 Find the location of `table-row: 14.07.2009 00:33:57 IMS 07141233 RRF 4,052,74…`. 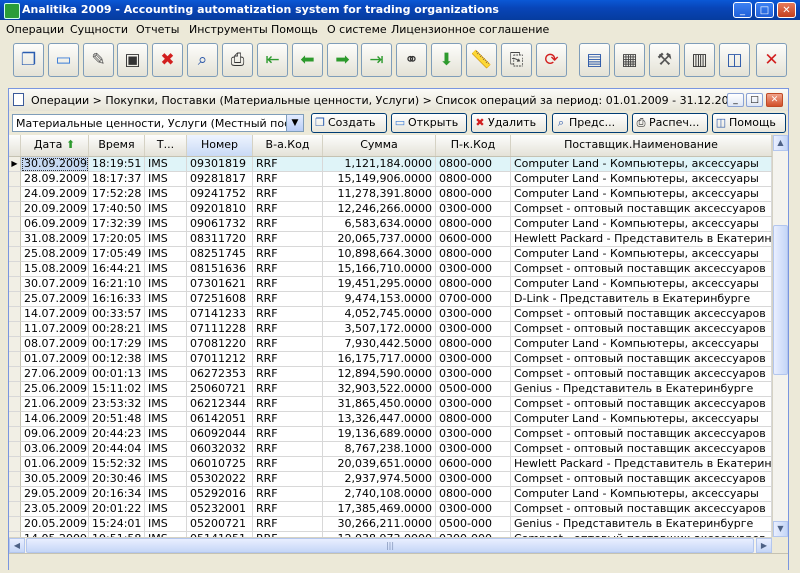

table-row: 14.07.2009 00:33:57 IMS 07141233 RRF 4,052,74… is located at coordinates (390, 314).